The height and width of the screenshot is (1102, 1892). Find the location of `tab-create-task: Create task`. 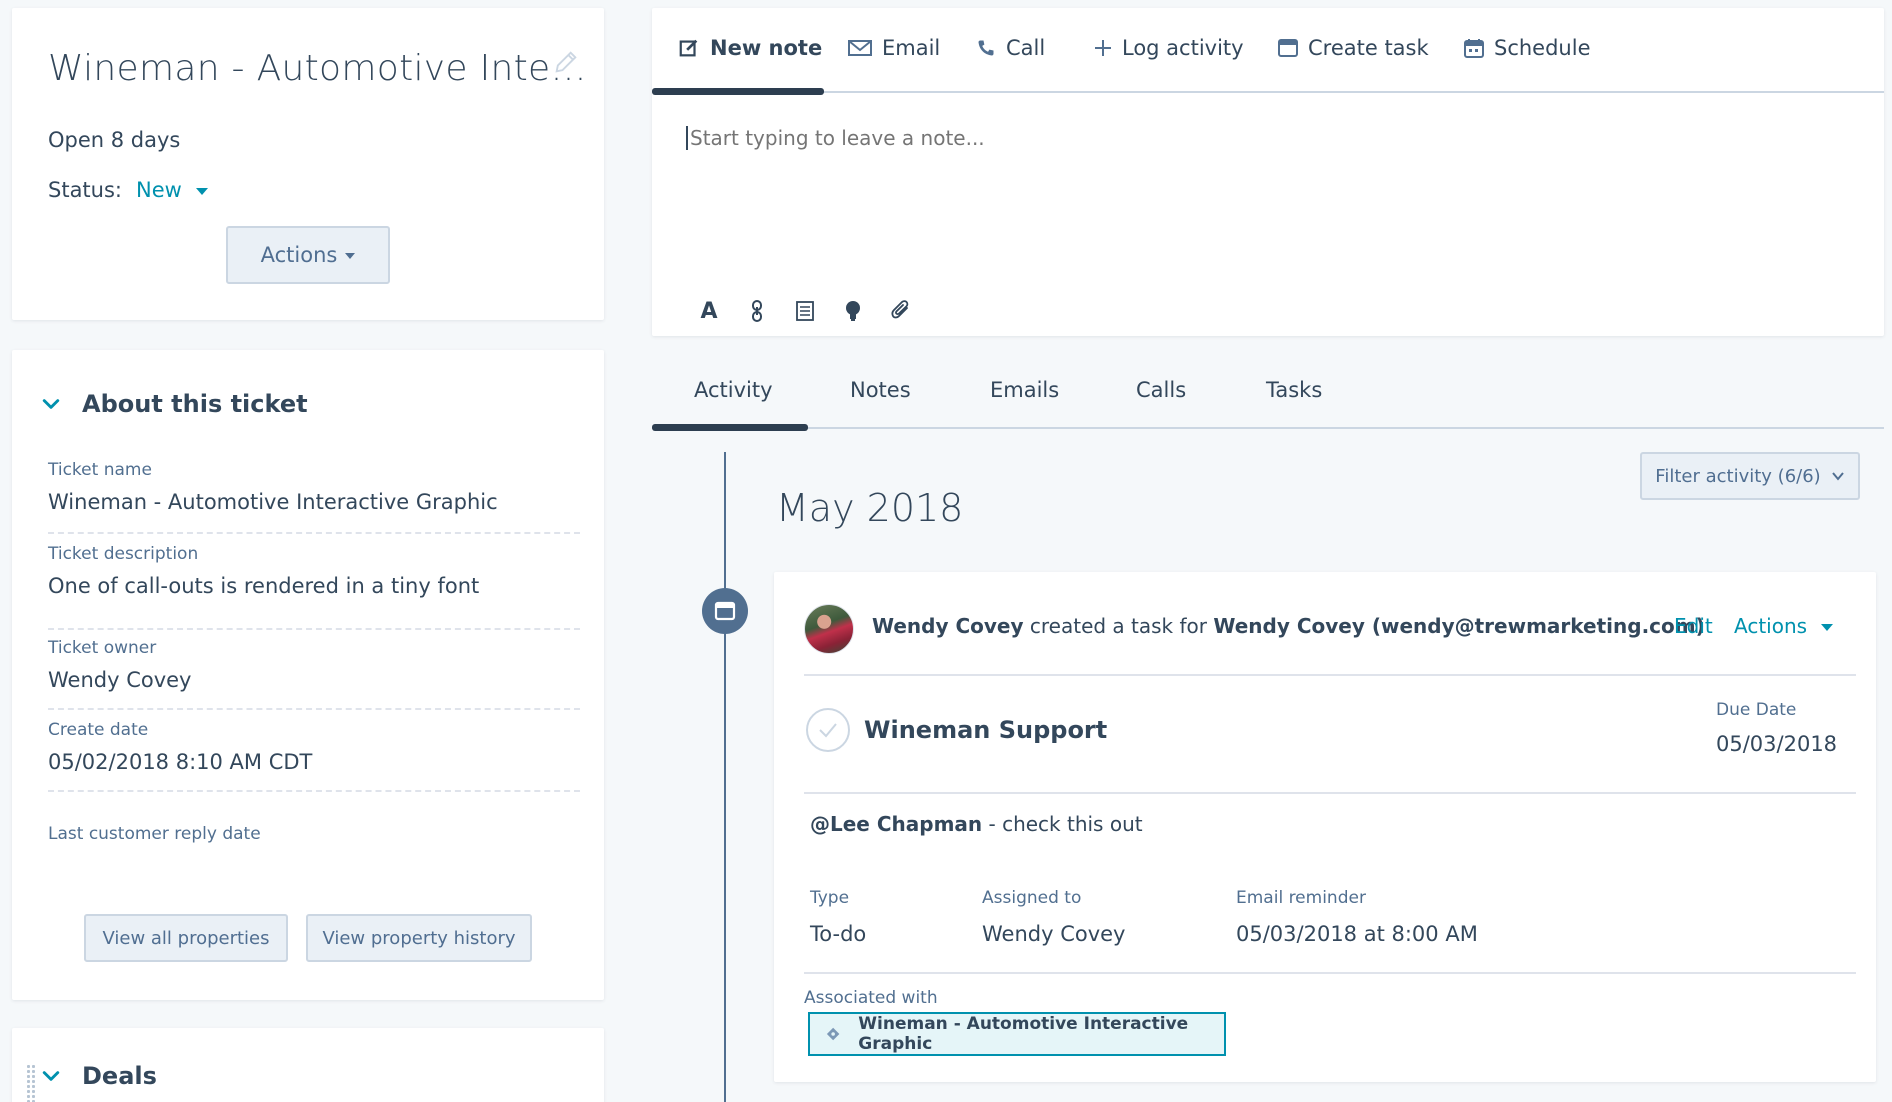

tab-create-task: Create task is located at coordinates (1353, 48).